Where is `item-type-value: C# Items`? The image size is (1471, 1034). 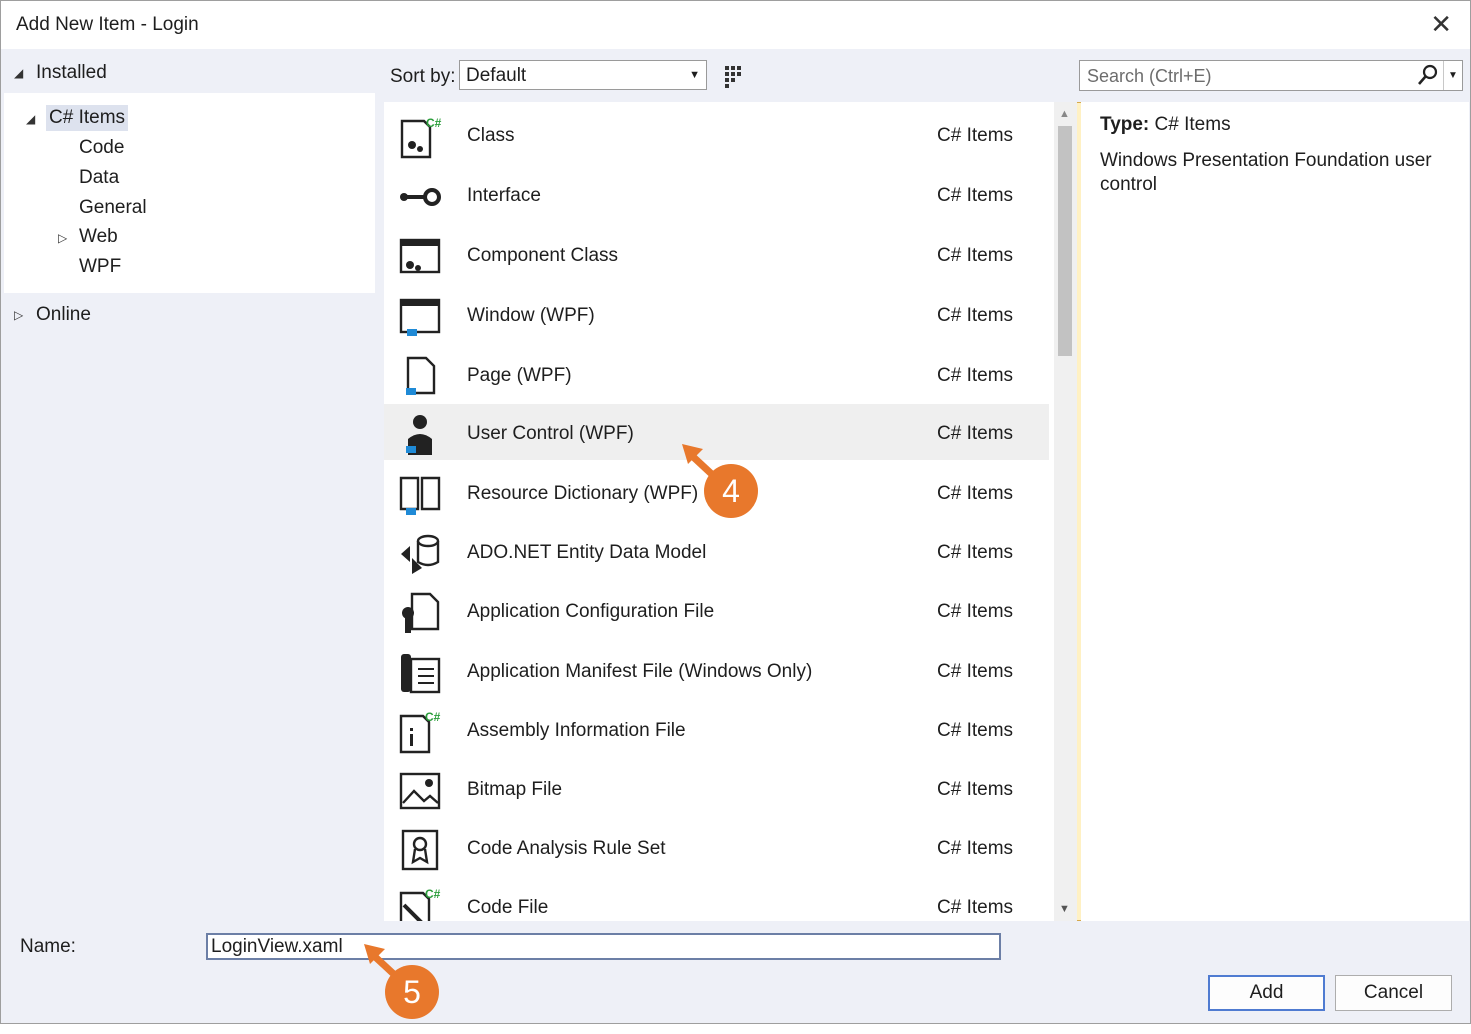 item-type-value: C# Items is located at coordinates (1192, 124).